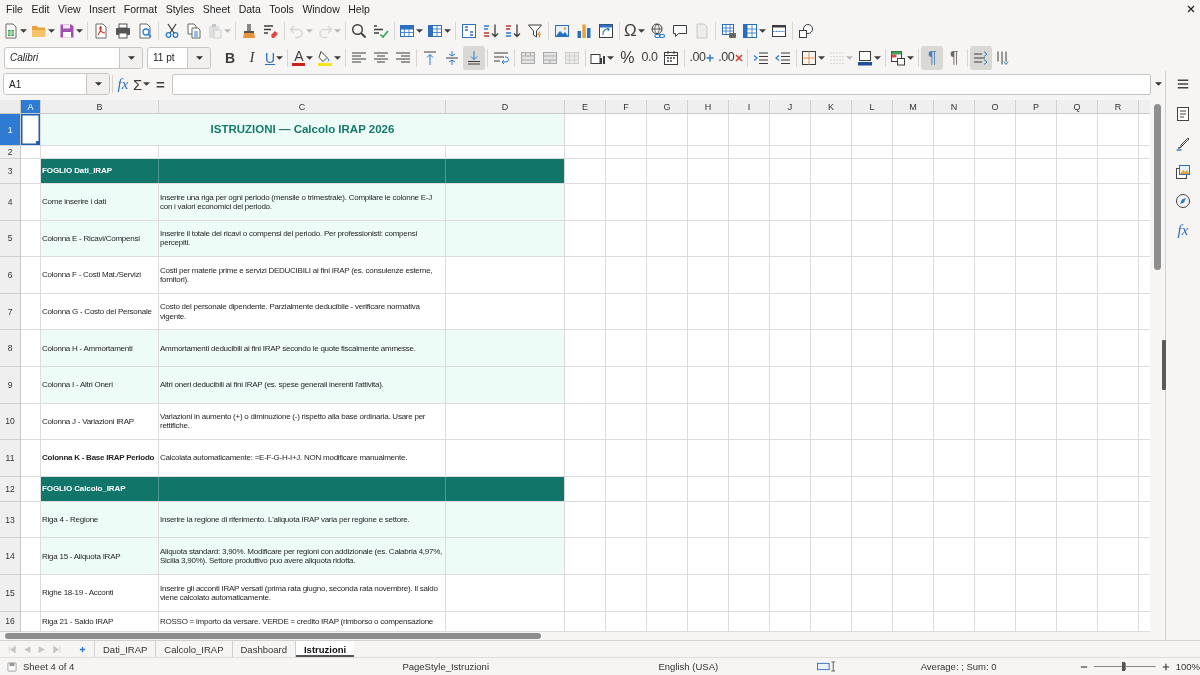  I want to click on text-left-to-right-button, so click(981, 57).